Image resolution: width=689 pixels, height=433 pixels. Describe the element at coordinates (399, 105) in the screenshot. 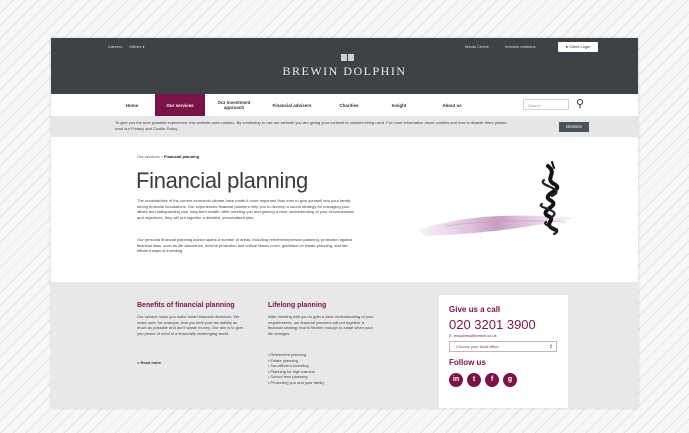

I see `nav-insight: Insight` at that location.